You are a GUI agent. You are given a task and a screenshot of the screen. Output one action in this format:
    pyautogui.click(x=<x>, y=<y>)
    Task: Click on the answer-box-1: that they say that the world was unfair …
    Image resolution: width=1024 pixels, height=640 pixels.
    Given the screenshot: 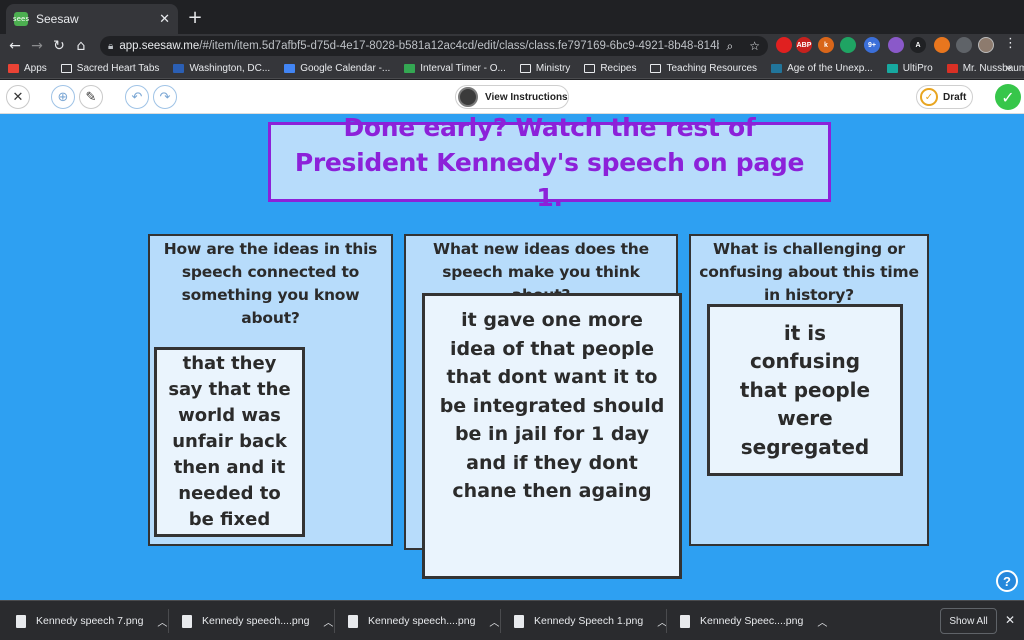 What is the action you would take?
    pyautogui.click(x=229, y=442)
    